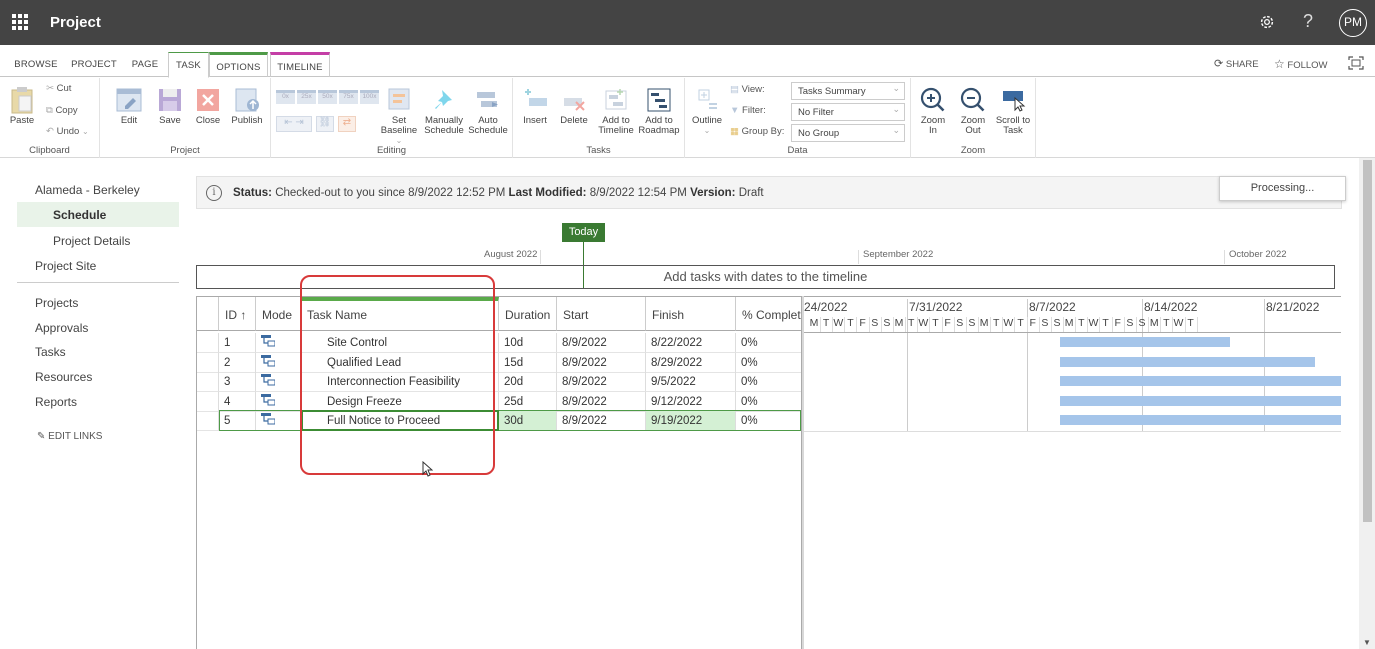  I want to click on pct-0-button: 0x, so click(285, 97).